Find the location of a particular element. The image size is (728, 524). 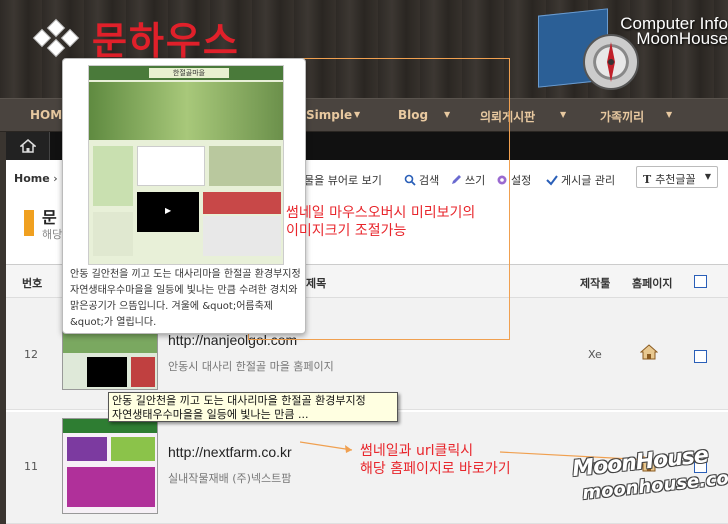

home-icon is located at coordinates (28, 146).